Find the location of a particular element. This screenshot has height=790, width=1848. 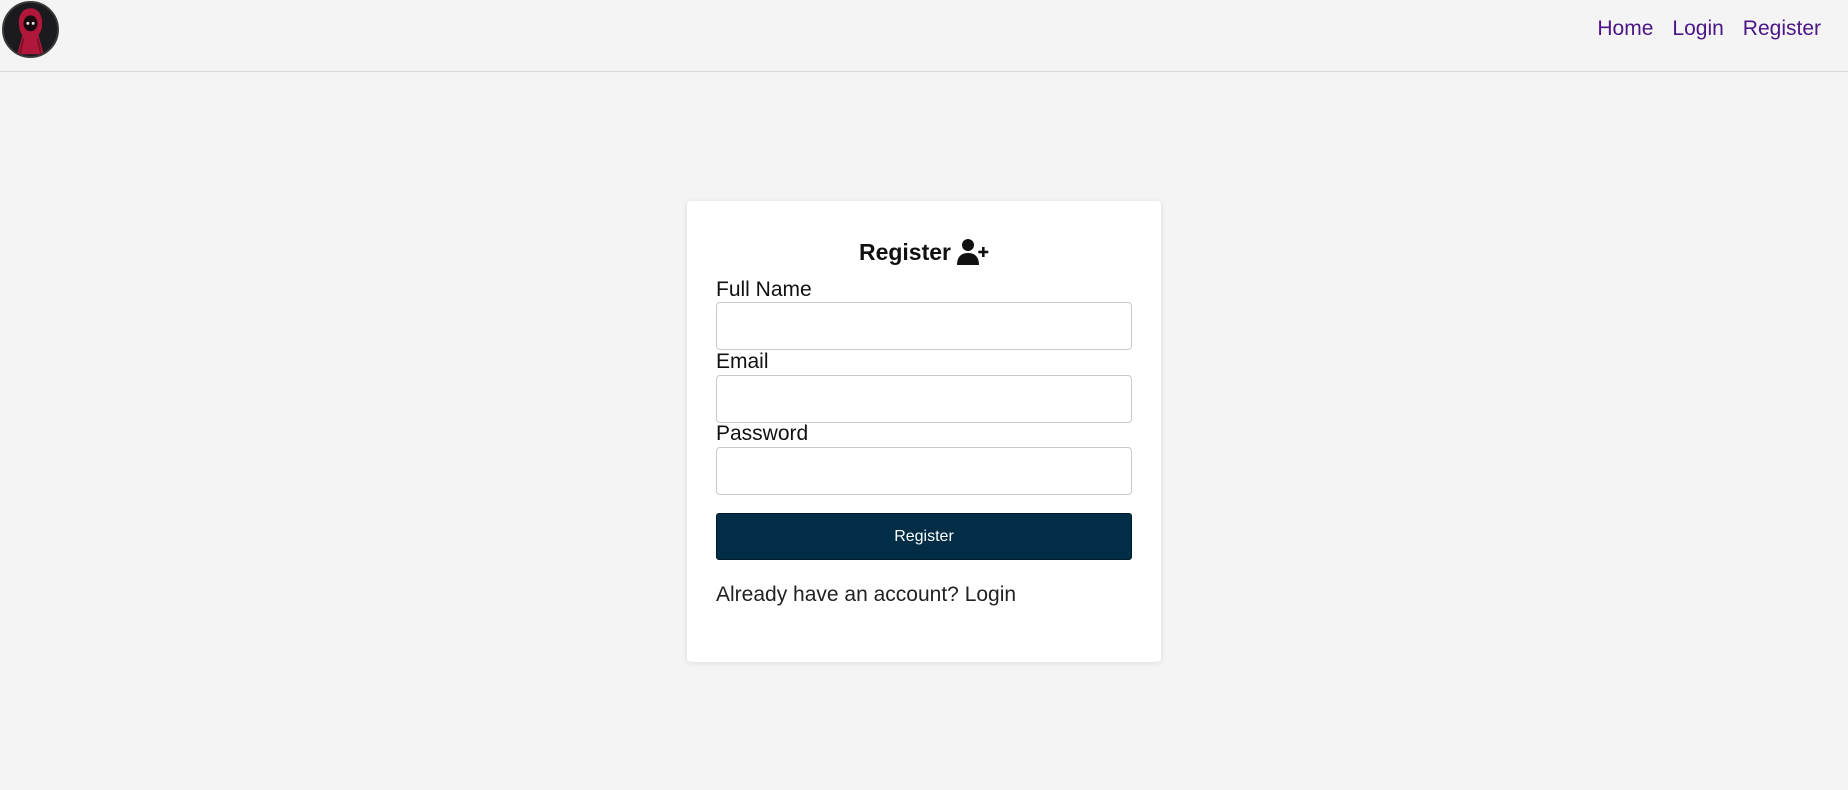

password-input is located at coordinates (924, 471).